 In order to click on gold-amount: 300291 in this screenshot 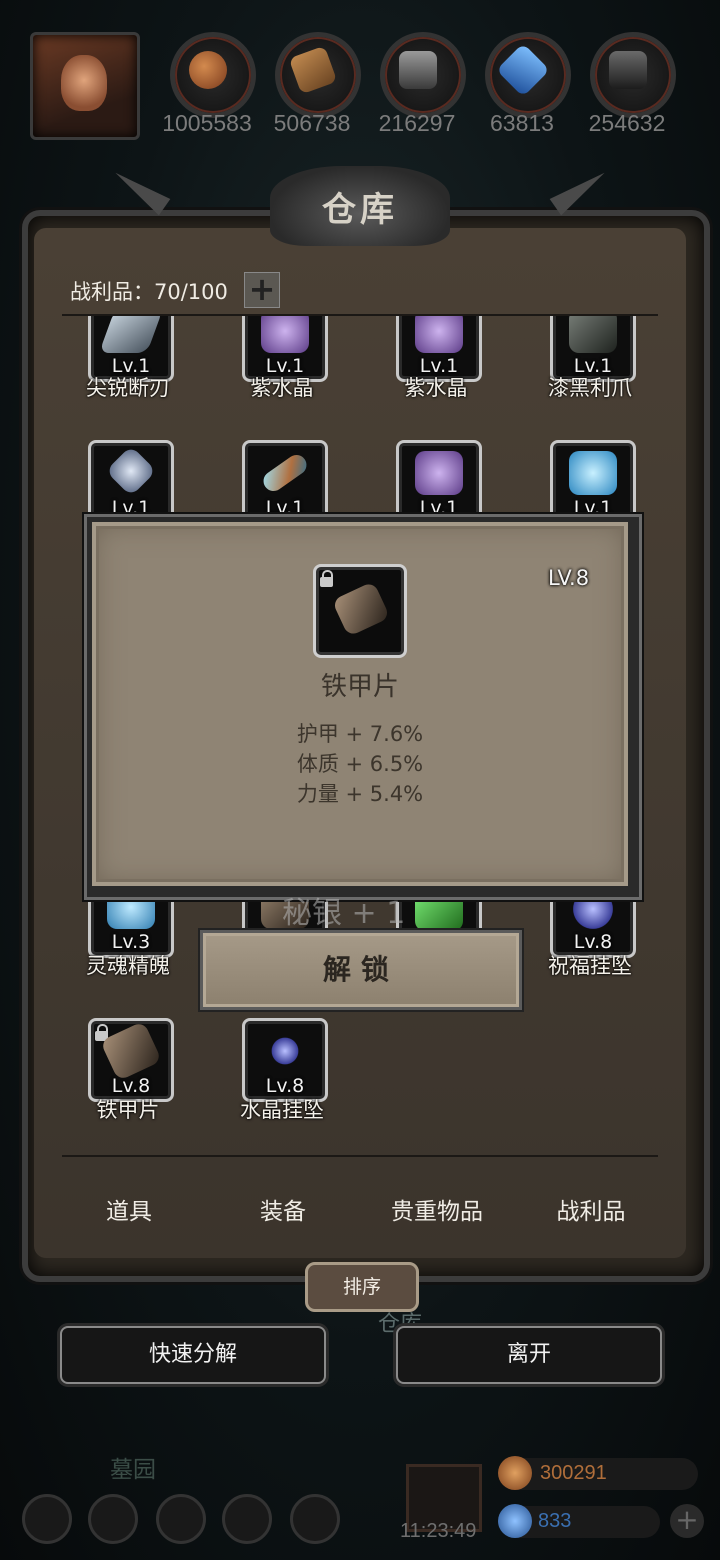, I will do `click(573, 1473)`.